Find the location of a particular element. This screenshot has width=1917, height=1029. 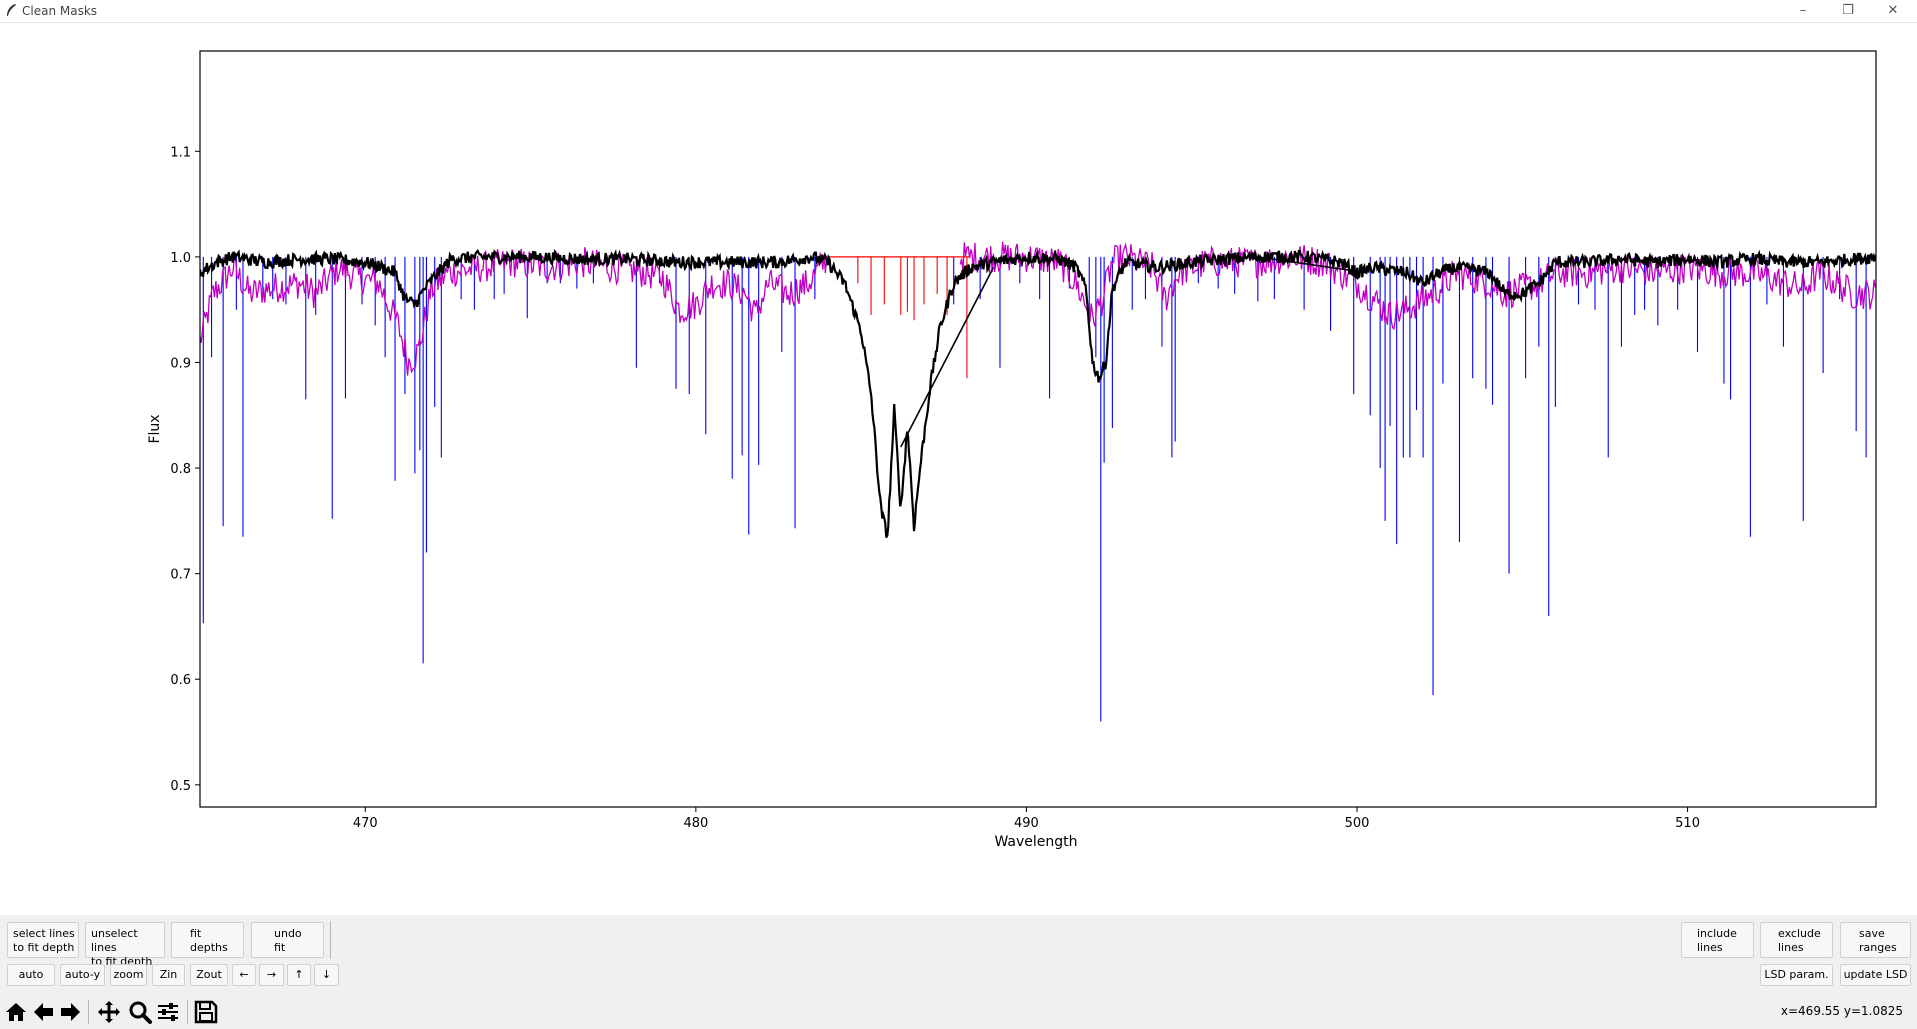

undo-fit-button: undo fit is located at coordinates (287, 940).